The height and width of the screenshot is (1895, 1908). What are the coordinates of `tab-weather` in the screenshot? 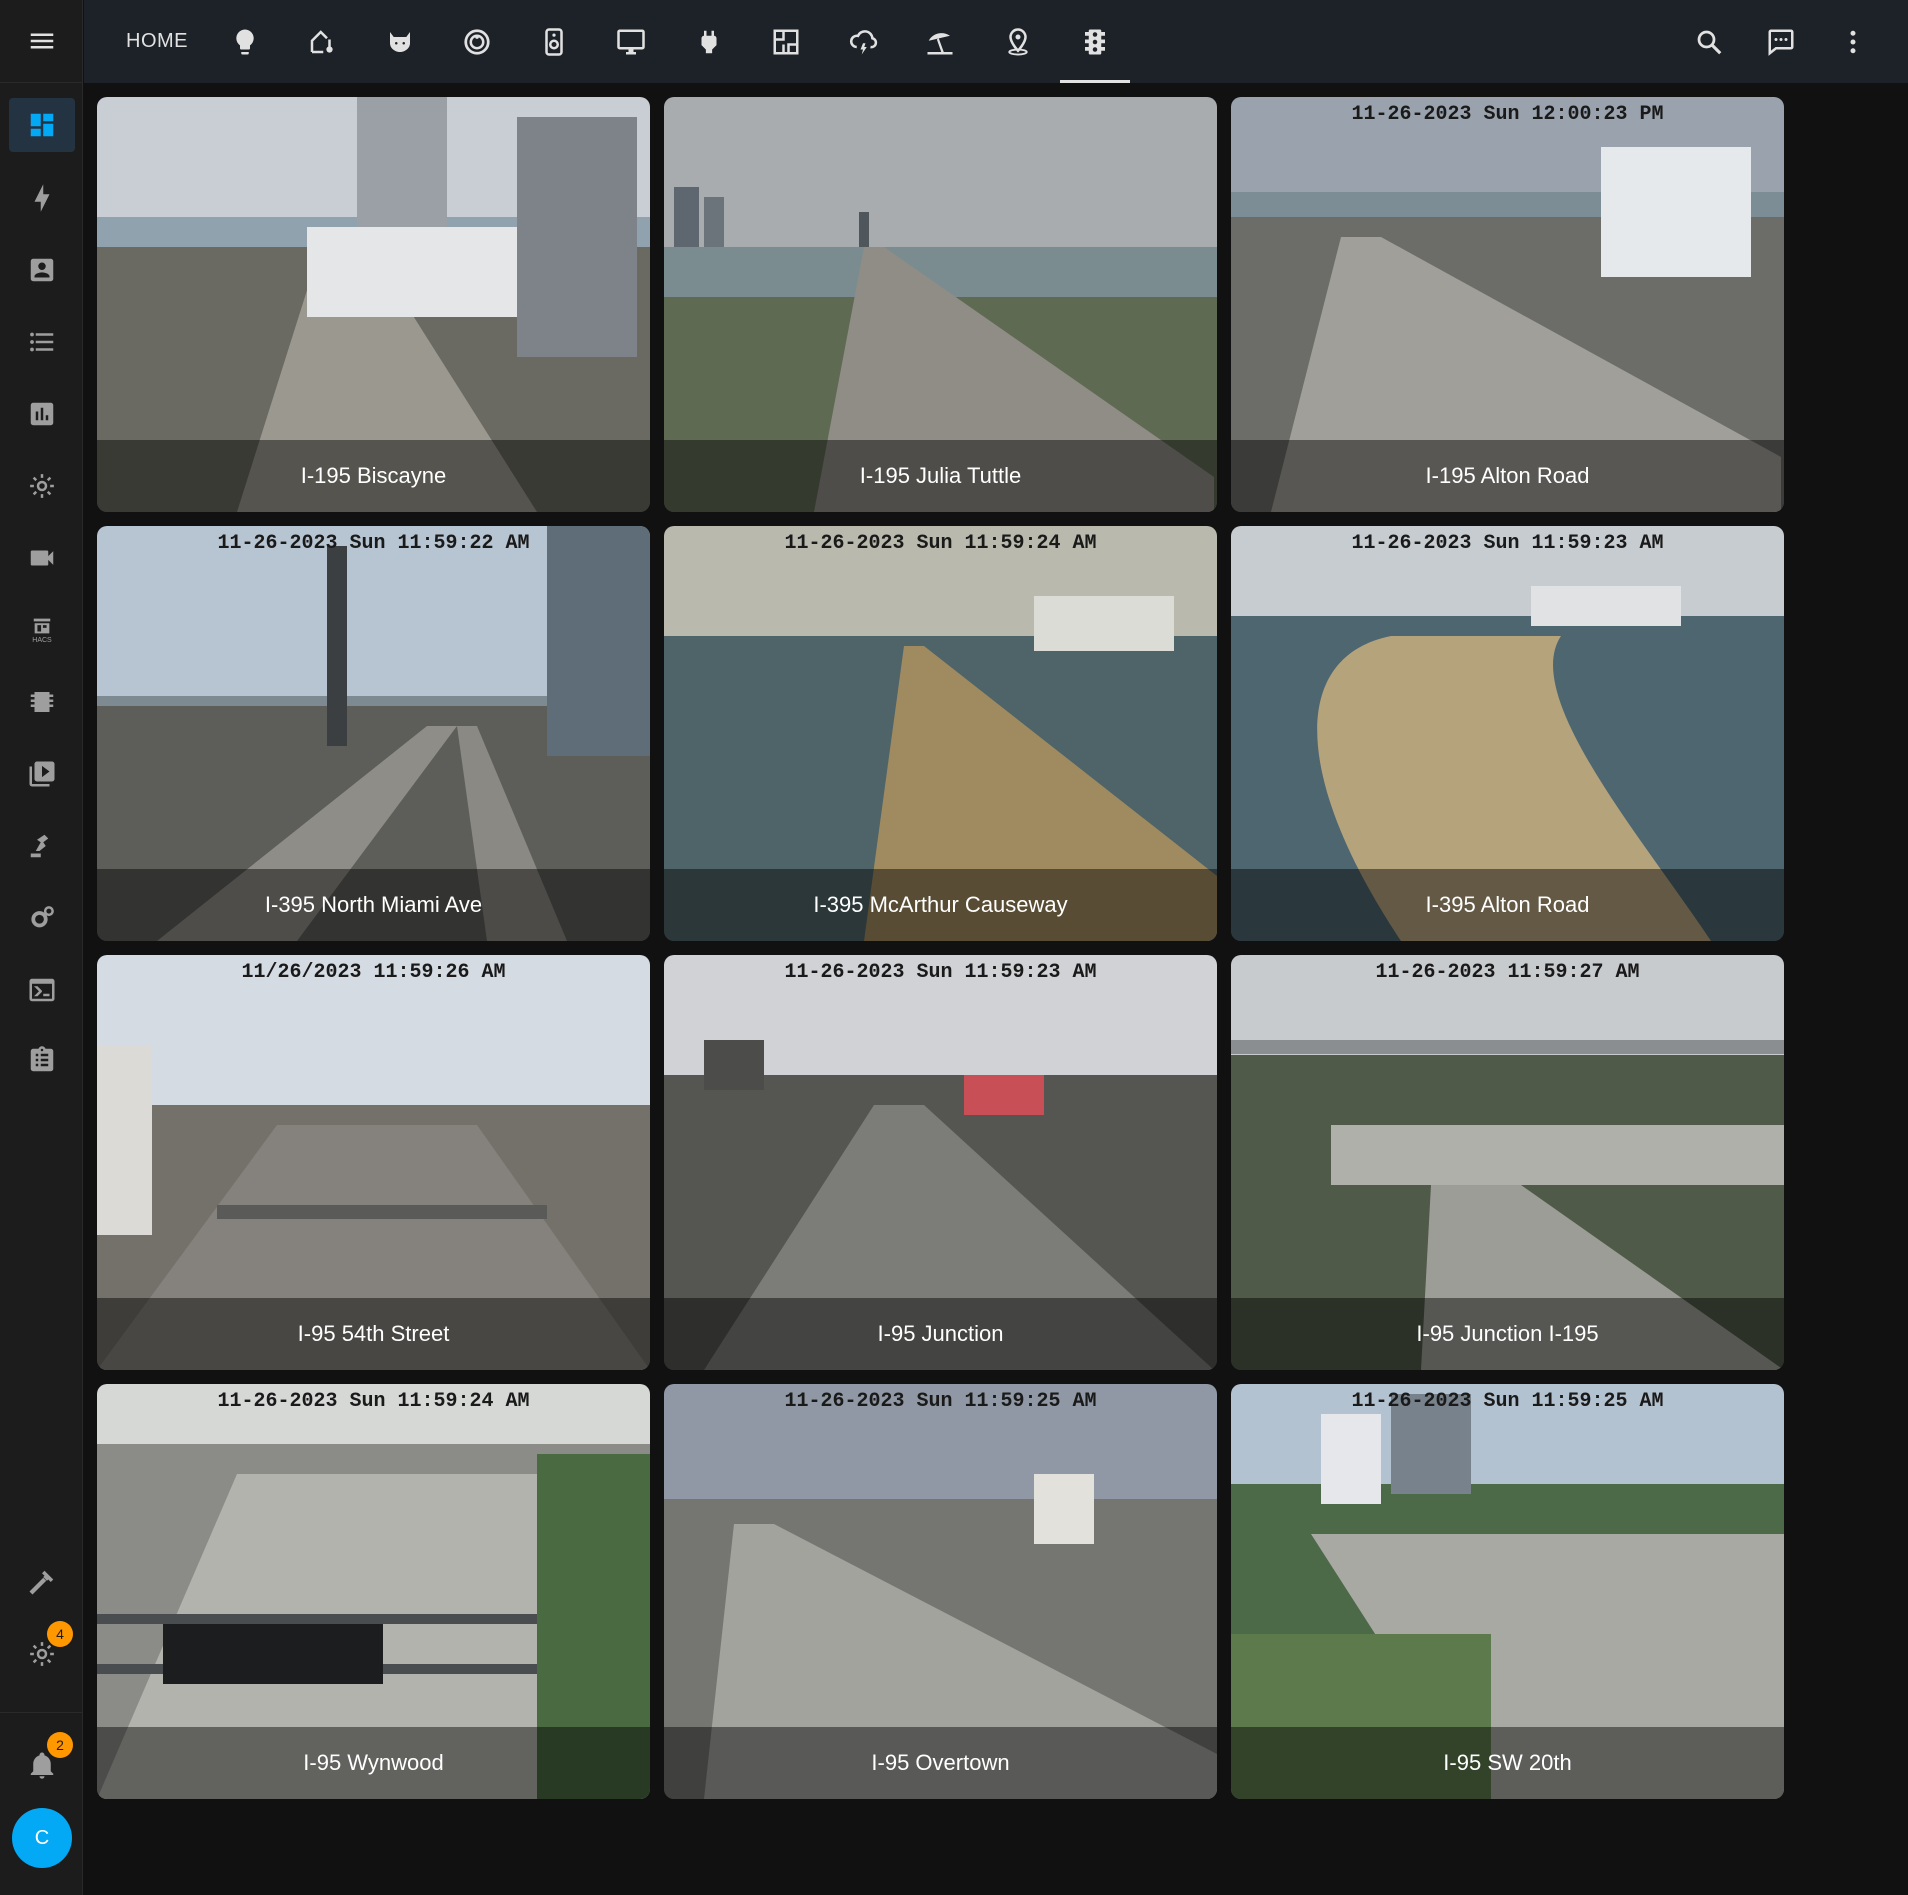 It's located at (863, 41).